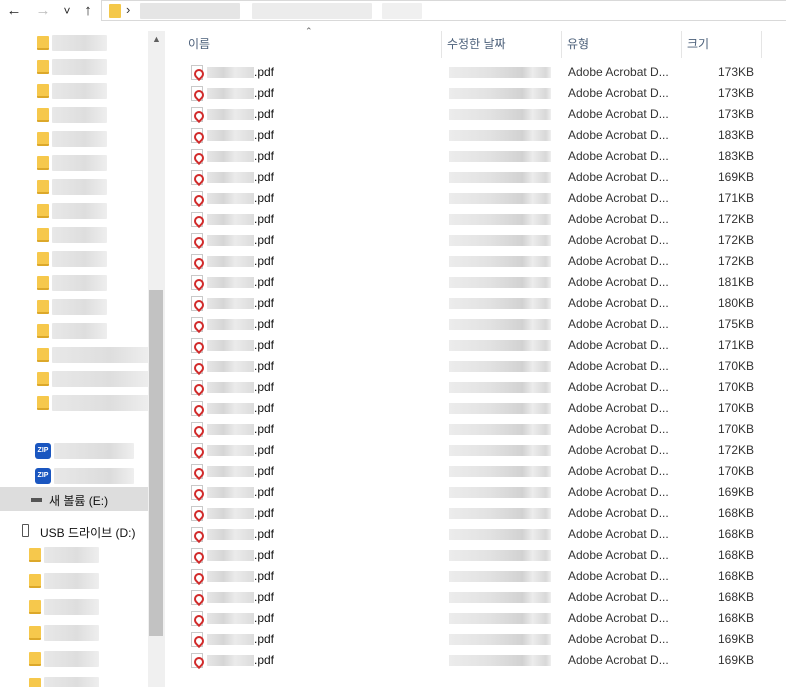  I want to click on nav-item-label: 새 볼륨 (E:), so click(79, 501).